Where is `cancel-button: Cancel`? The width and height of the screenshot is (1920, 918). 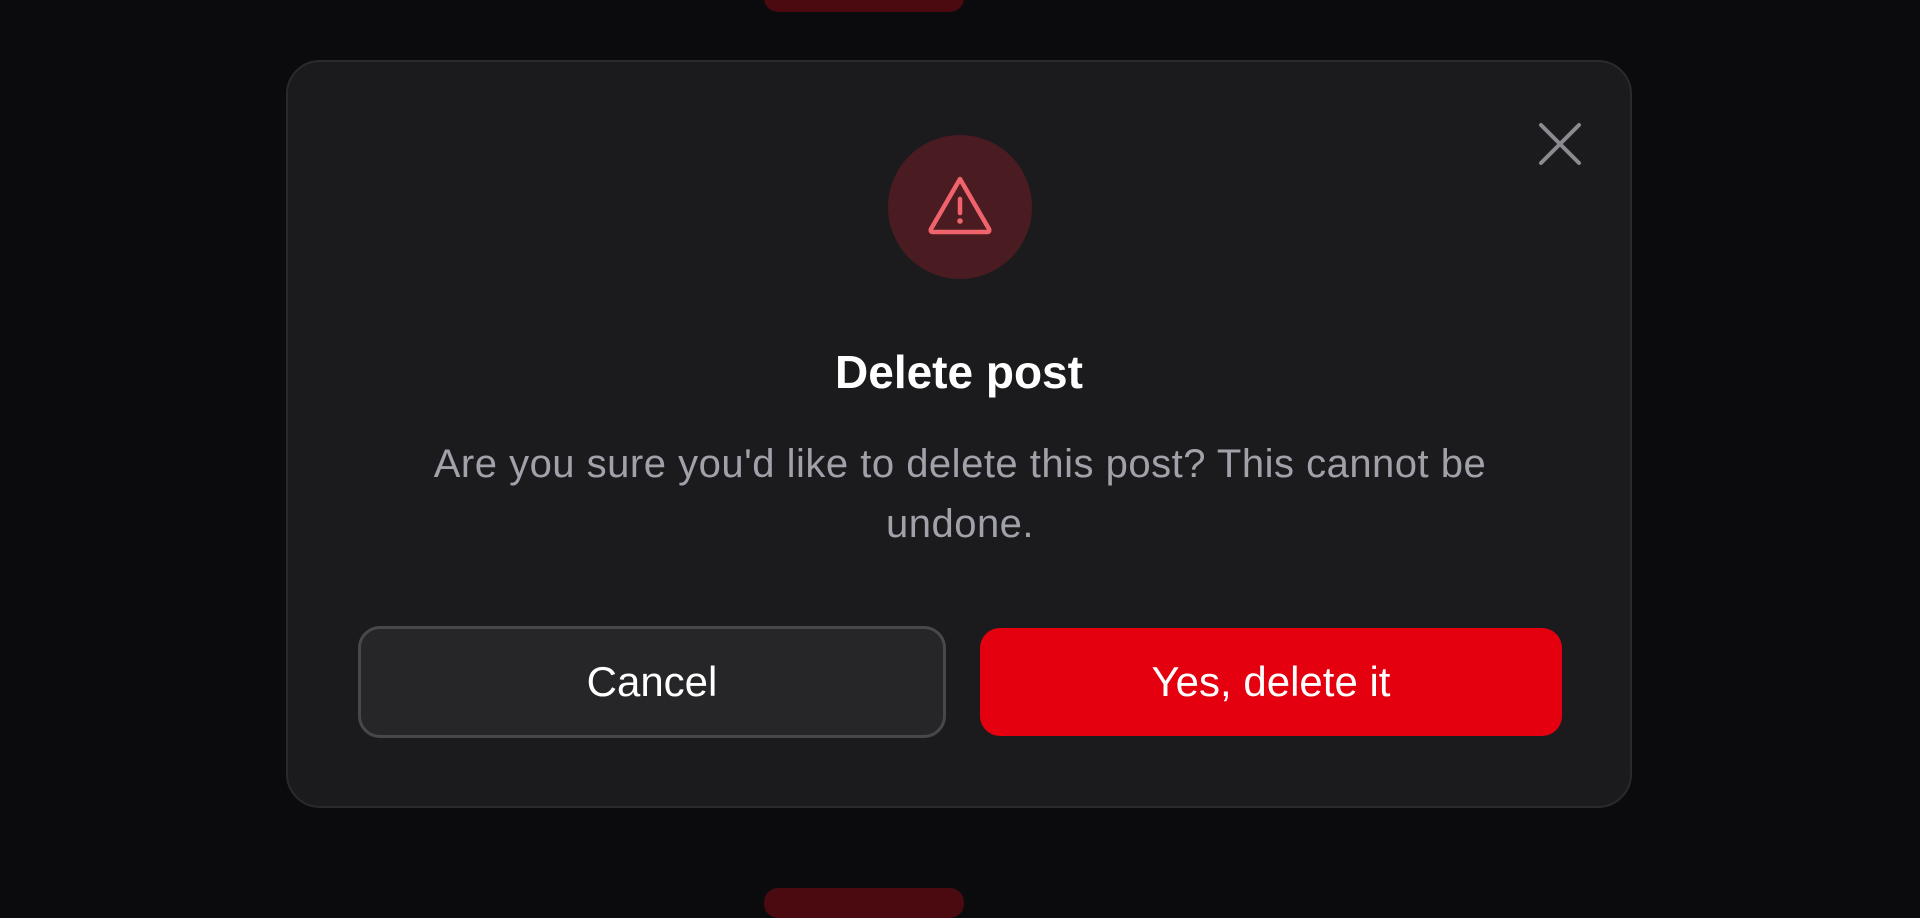 cancel-button: Cancel is located at coordinates (652, 682).